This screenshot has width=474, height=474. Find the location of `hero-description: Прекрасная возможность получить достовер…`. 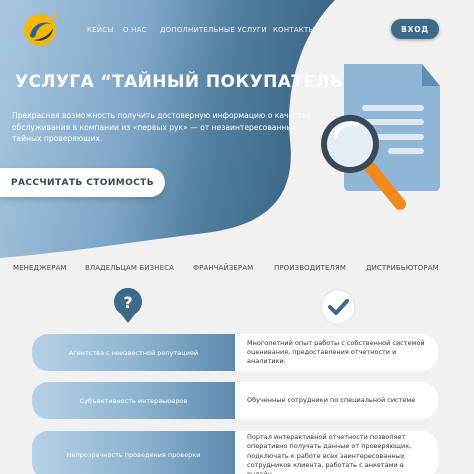

hero-description: Прекрасная возможность получить достовер… is located at coordinates (161, 127).